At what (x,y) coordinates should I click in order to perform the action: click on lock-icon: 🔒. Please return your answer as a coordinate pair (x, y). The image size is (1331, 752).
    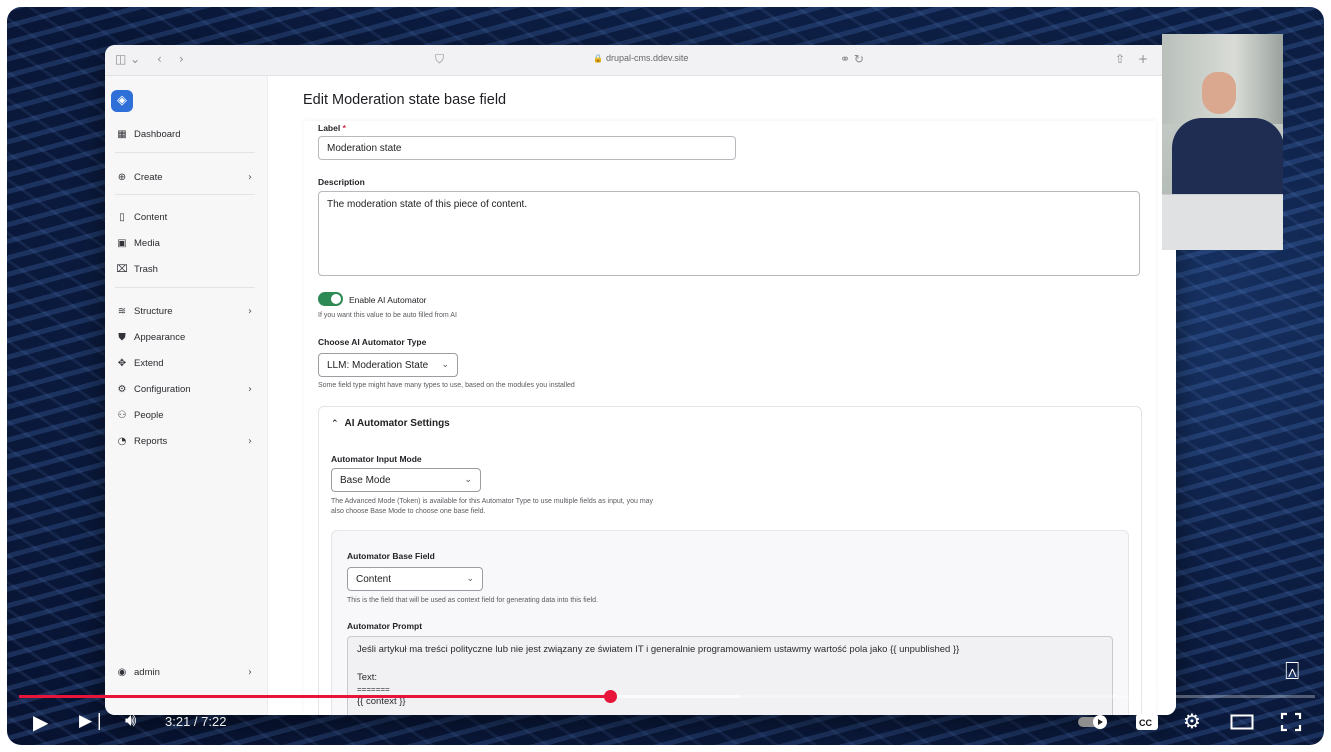
    Looking at the image, I should click on (598, 58).